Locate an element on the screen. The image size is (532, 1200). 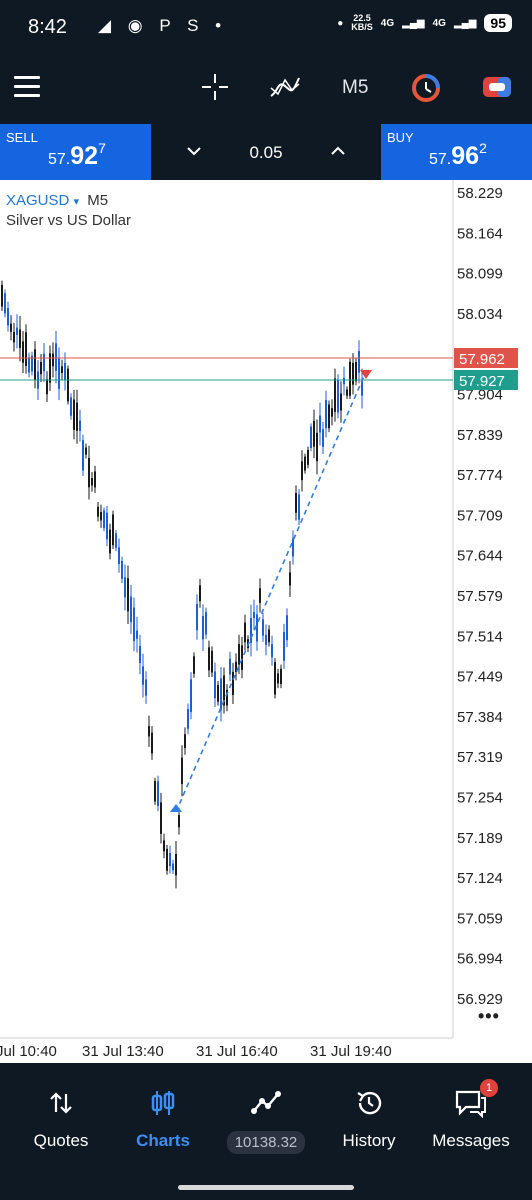
crosshair-icon is located at coordinates (215, 87).